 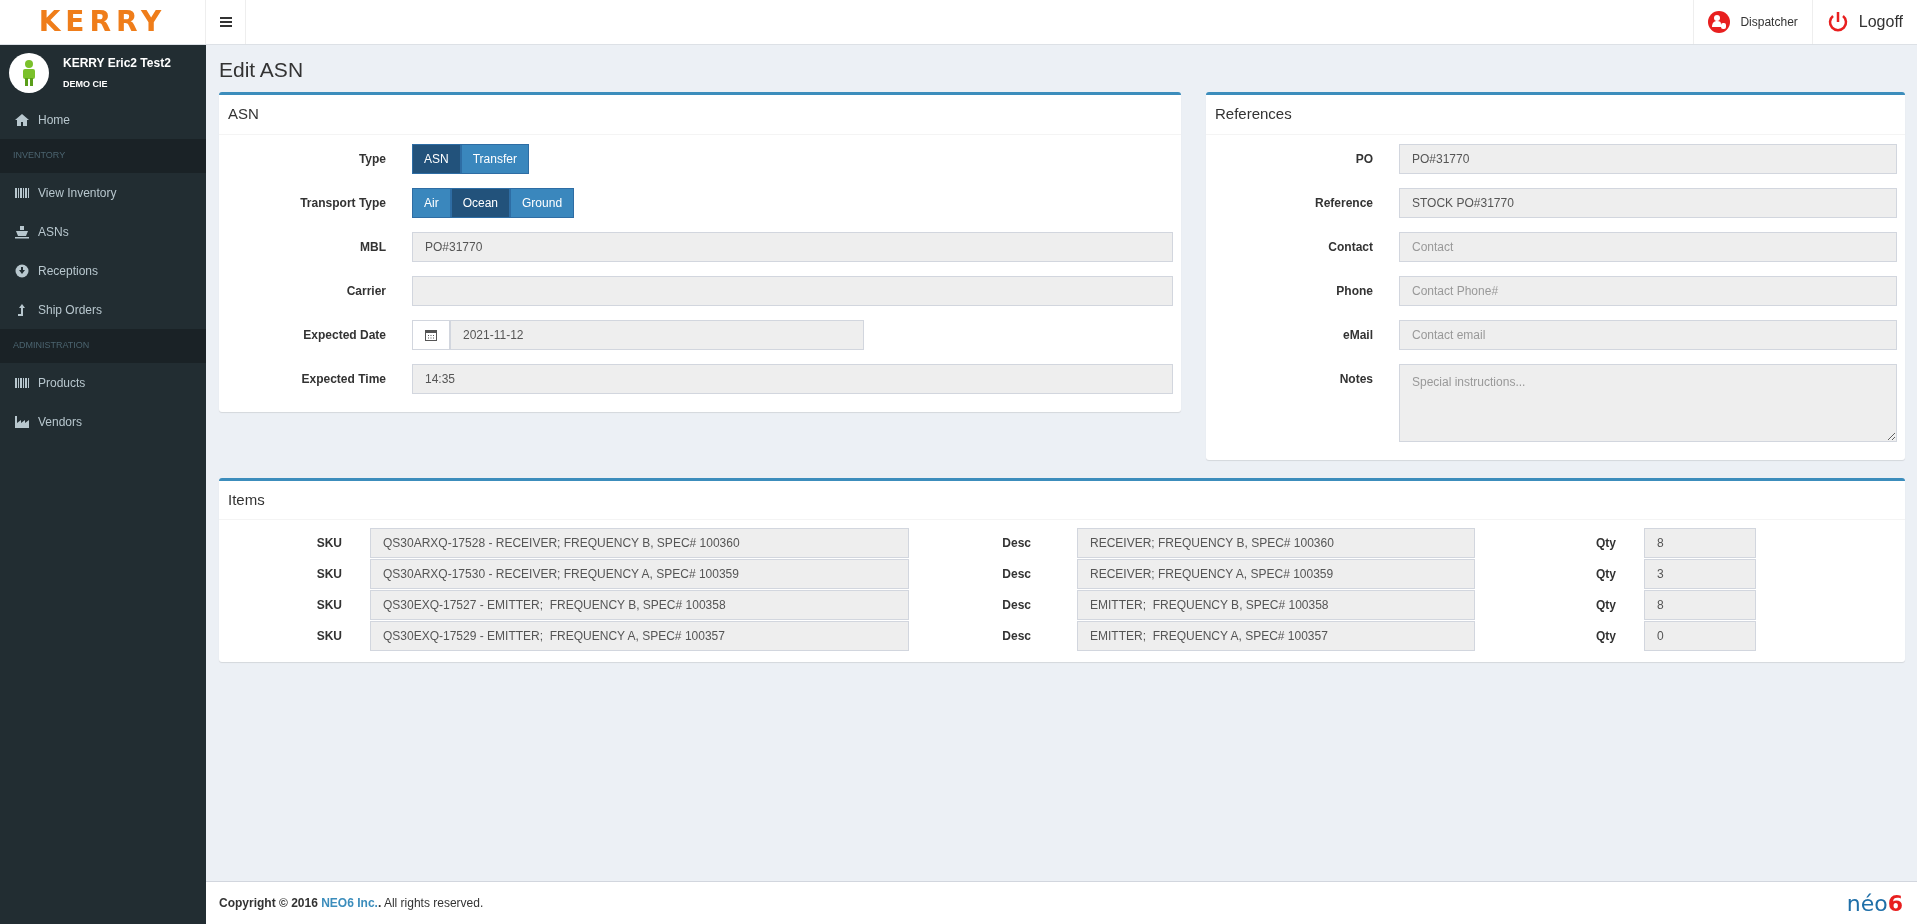 What do you see at coordinates (431, 202) in the screenshot?
I see `toggle-option: Air` at bounding box center [431, 202].